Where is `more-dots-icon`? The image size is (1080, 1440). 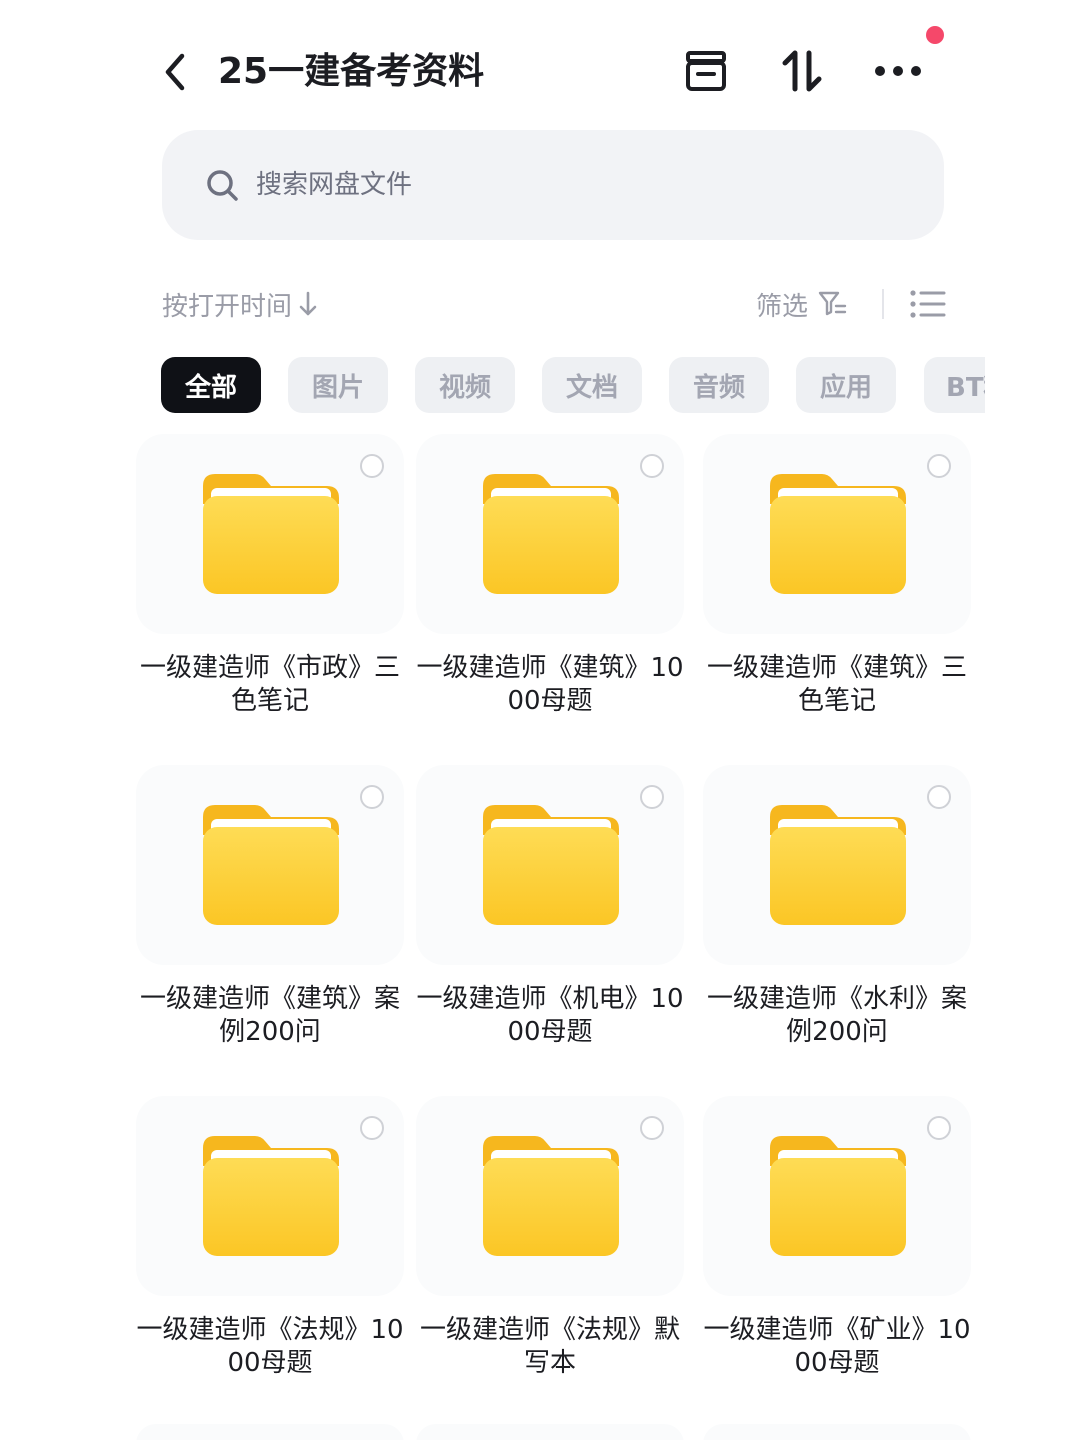
more-dots-icon is located at coordinates (898, 71).